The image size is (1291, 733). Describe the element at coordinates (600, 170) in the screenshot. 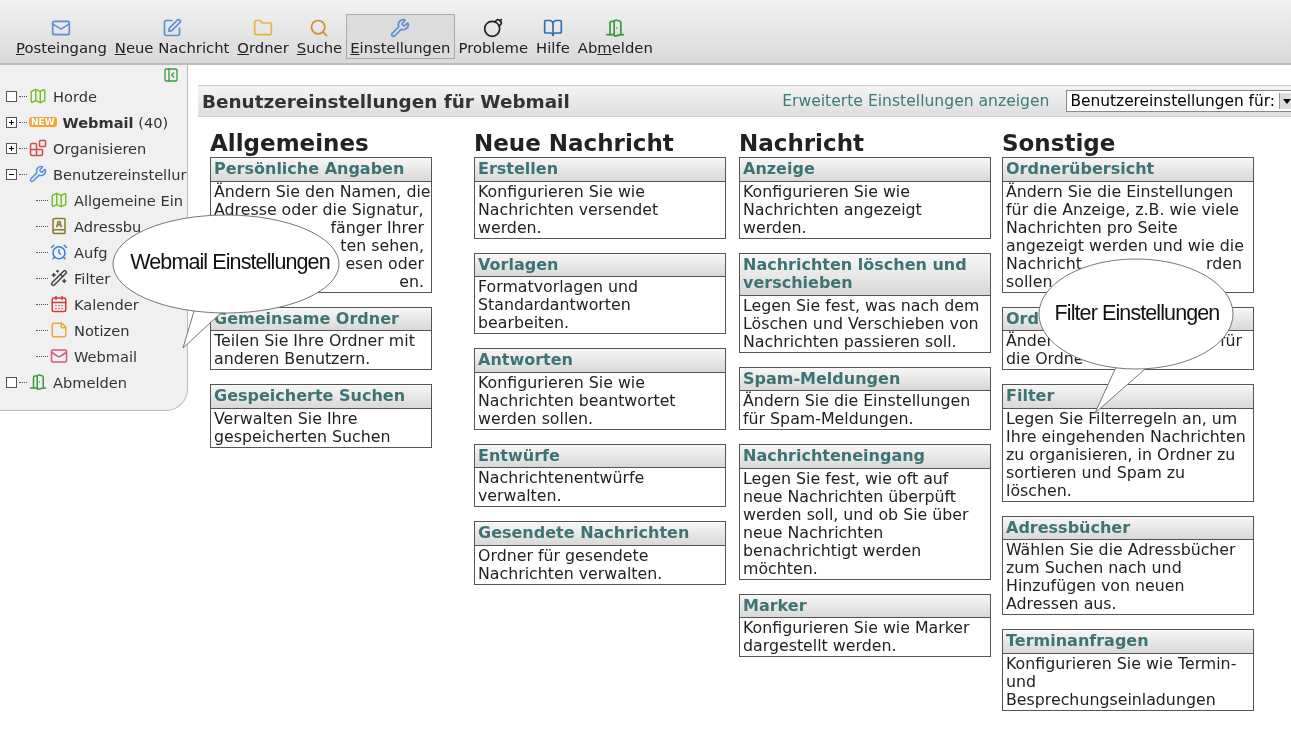

I see `card-title-link: Erstellen` at that location.